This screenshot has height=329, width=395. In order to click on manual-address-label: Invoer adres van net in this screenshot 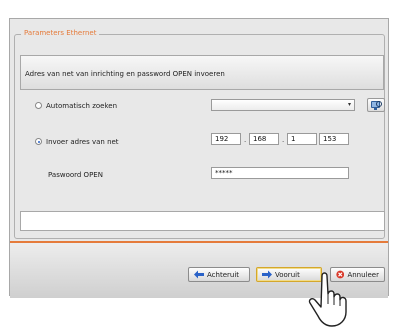, I will do `click(82, 142)`.